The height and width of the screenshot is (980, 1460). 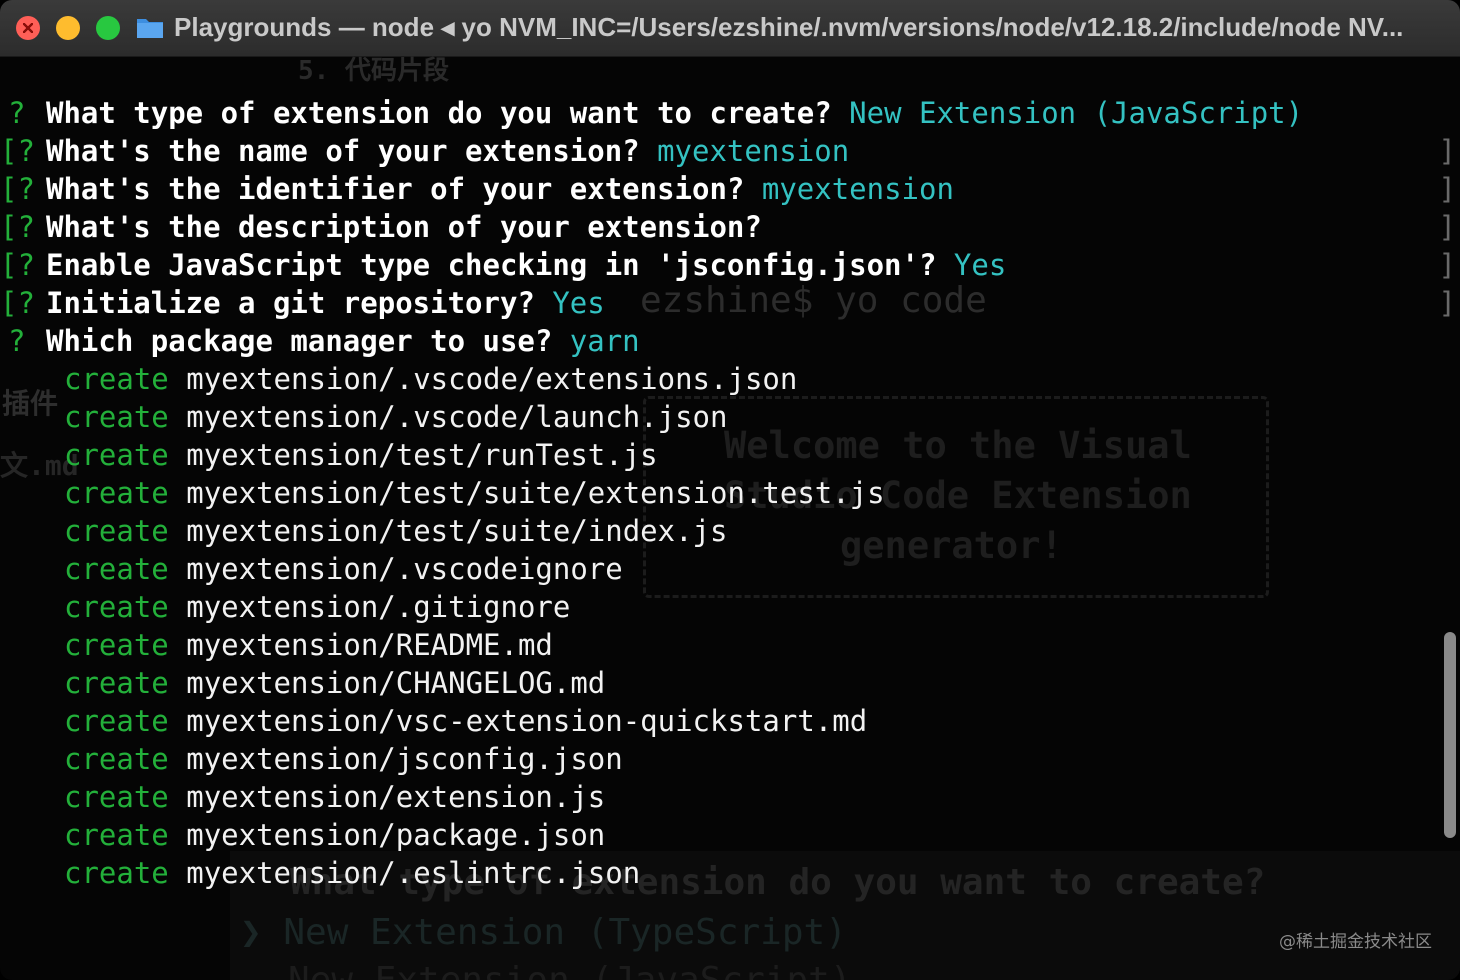 What do you see at coordinates (457, 531) in the screenshot?
I see `created-file-path: myextension/test/suite/index.js` at bounding box center [457, 531].